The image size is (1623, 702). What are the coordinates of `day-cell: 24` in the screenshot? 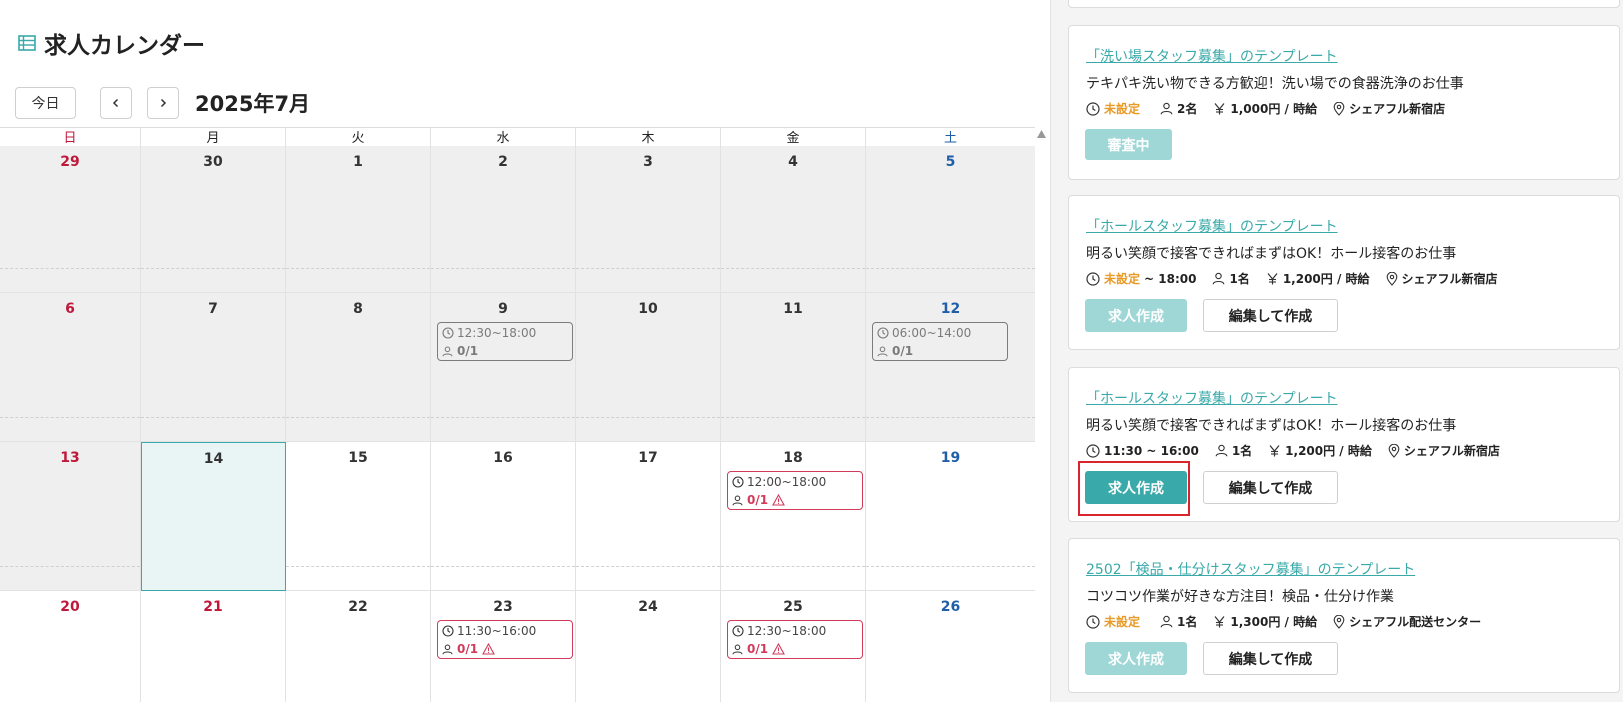 It's located at (648, 646).